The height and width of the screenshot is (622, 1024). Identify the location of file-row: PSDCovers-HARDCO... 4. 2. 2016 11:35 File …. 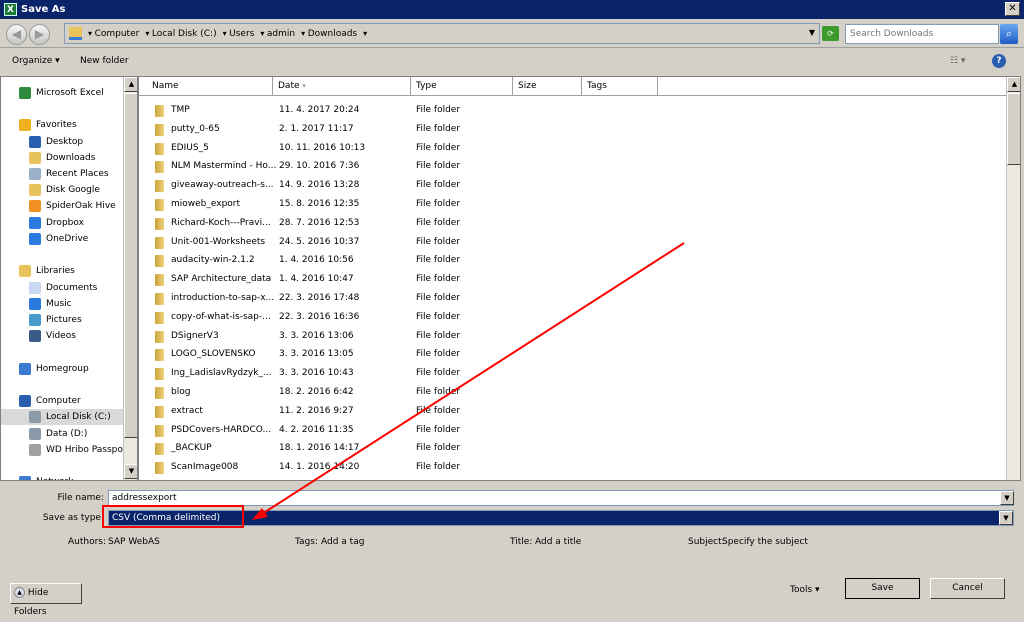
(572, 430).